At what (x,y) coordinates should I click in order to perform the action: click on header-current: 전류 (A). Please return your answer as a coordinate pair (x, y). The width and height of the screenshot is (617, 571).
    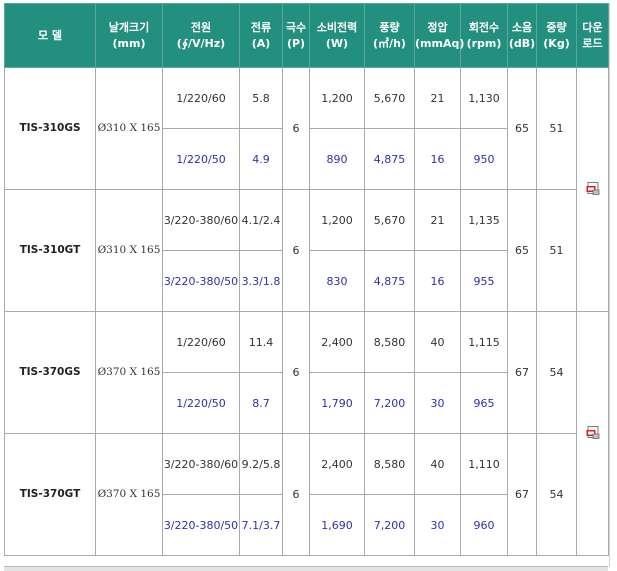
    Looking at the image, I should click on (261, 35).